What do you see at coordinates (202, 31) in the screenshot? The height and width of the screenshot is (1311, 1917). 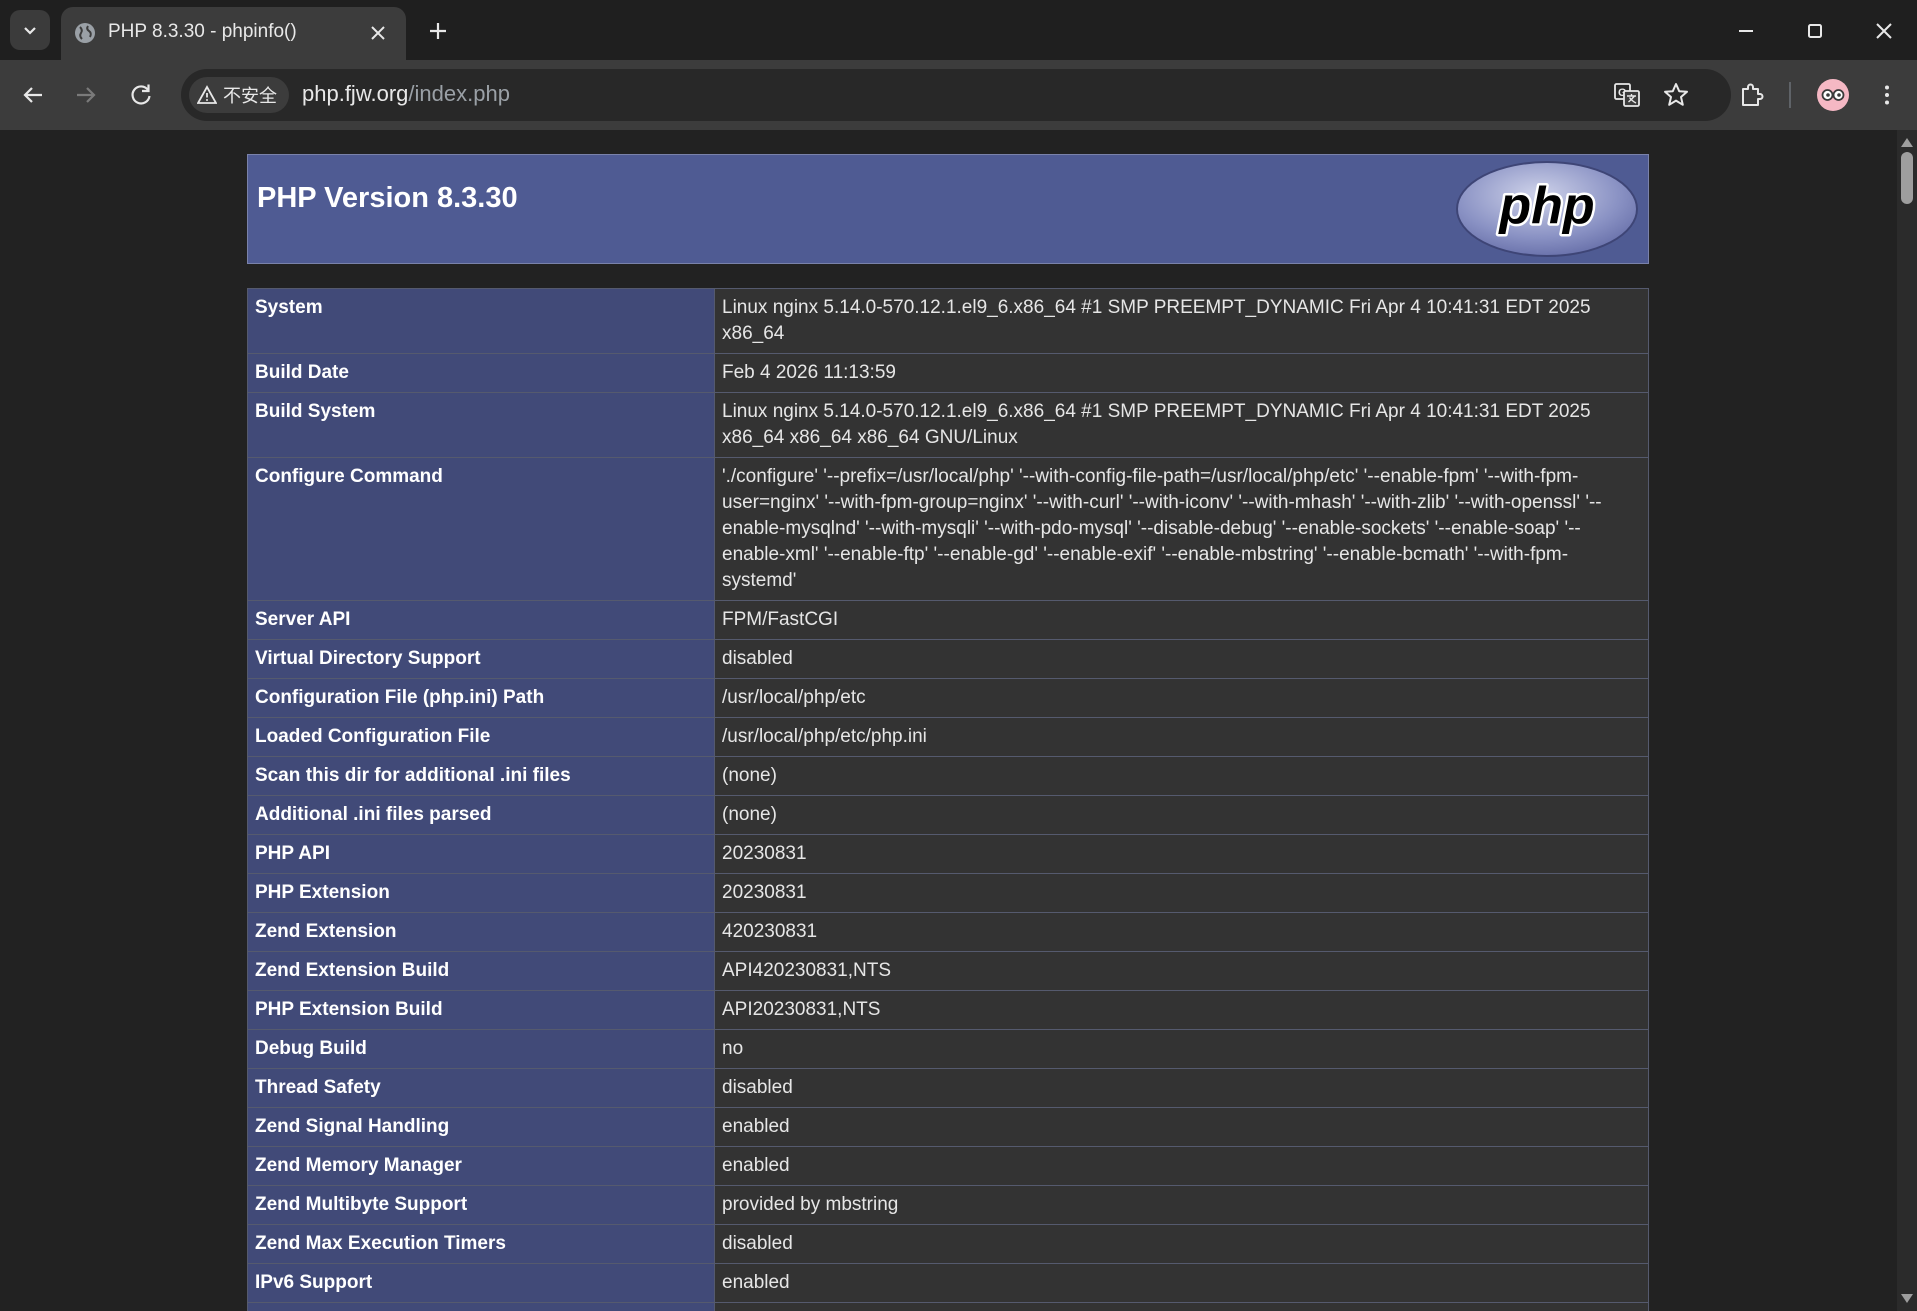 I see `tab-title: PHP 8.3.30 - phpinfo()` at bounding box center [202, 31].